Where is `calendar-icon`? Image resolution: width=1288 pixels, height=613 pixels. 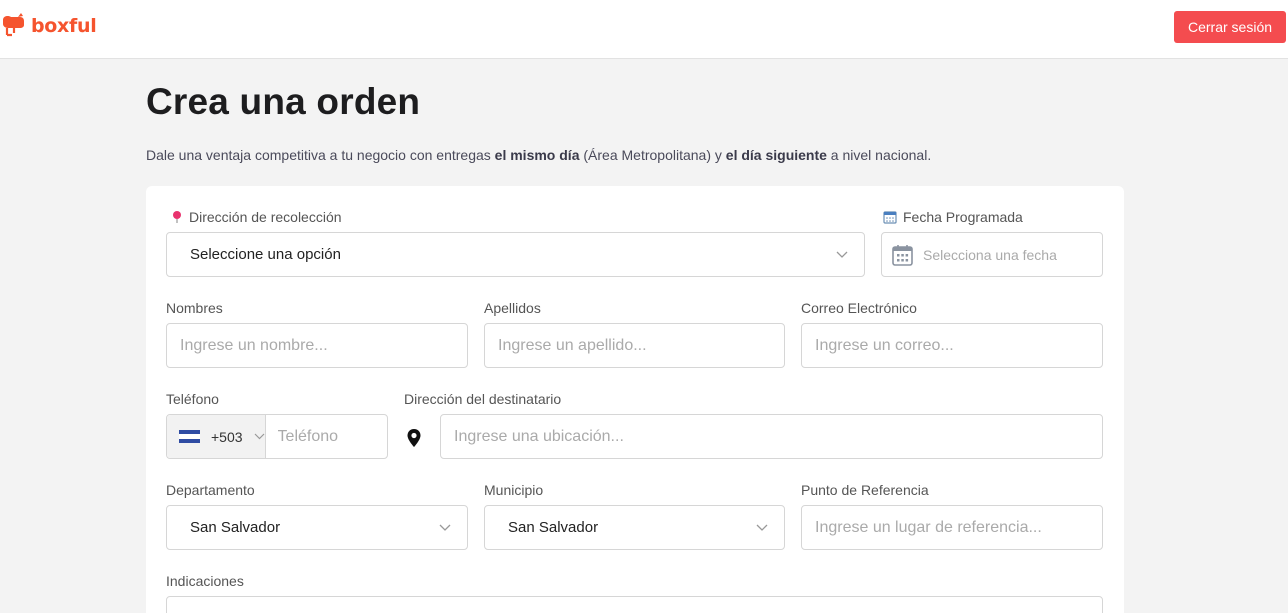 calendar-icon is located at coordinates (902, 255).